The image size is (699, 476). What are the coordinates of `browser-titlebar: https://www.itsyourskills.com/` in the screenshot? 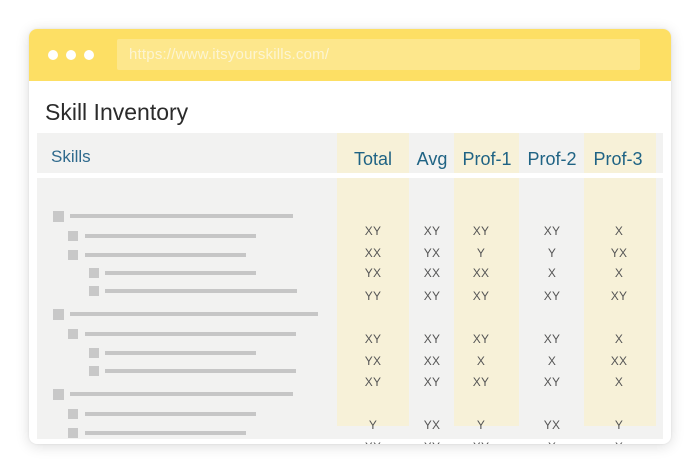 It's located at (350, 55).